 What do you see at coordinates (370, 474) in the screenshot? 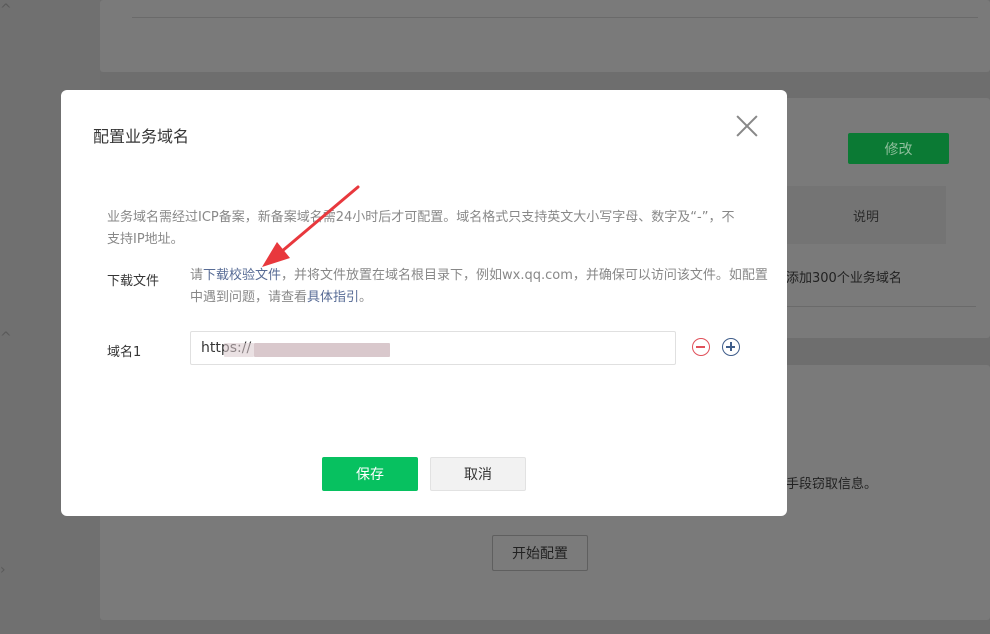
I see `save-button: 保存` at bounding box center [370, 474].